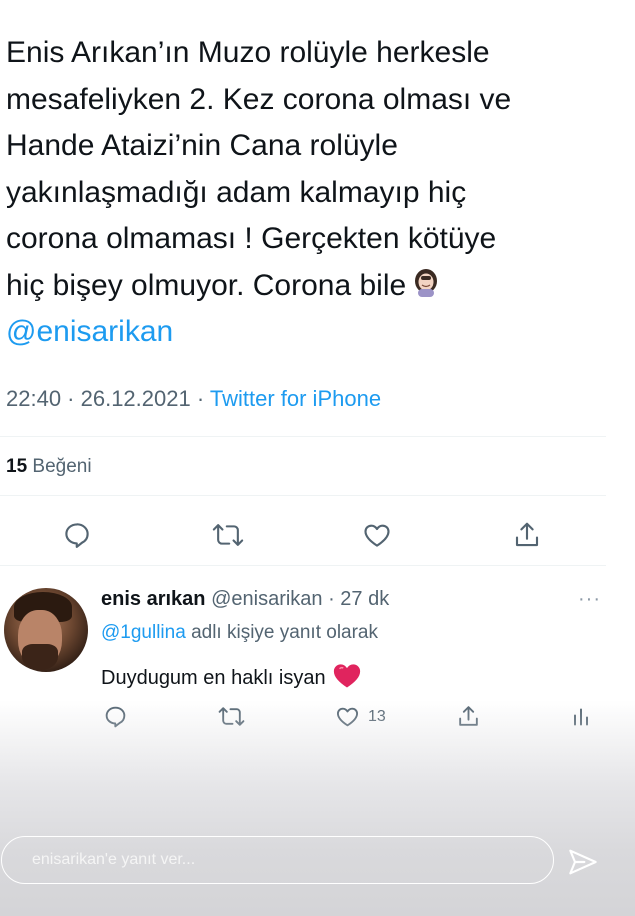  Describe the element at coordinates (295, 398) in the screenshot. I see `tweet-source-link: Twitter for iPhone` at that location.